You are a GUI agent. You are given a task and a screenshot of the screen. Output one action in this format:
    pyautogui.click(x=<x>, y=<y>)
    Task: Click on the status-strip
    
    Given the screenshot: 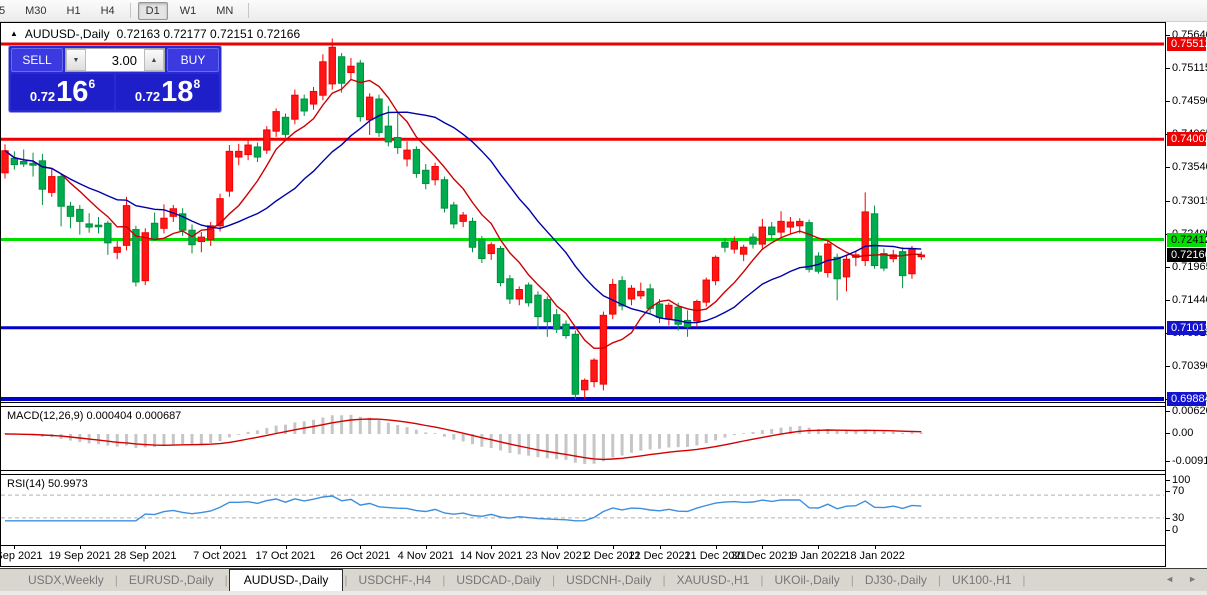 What is the action you would take?
    pyautogui.click(x=603, y=593)
    